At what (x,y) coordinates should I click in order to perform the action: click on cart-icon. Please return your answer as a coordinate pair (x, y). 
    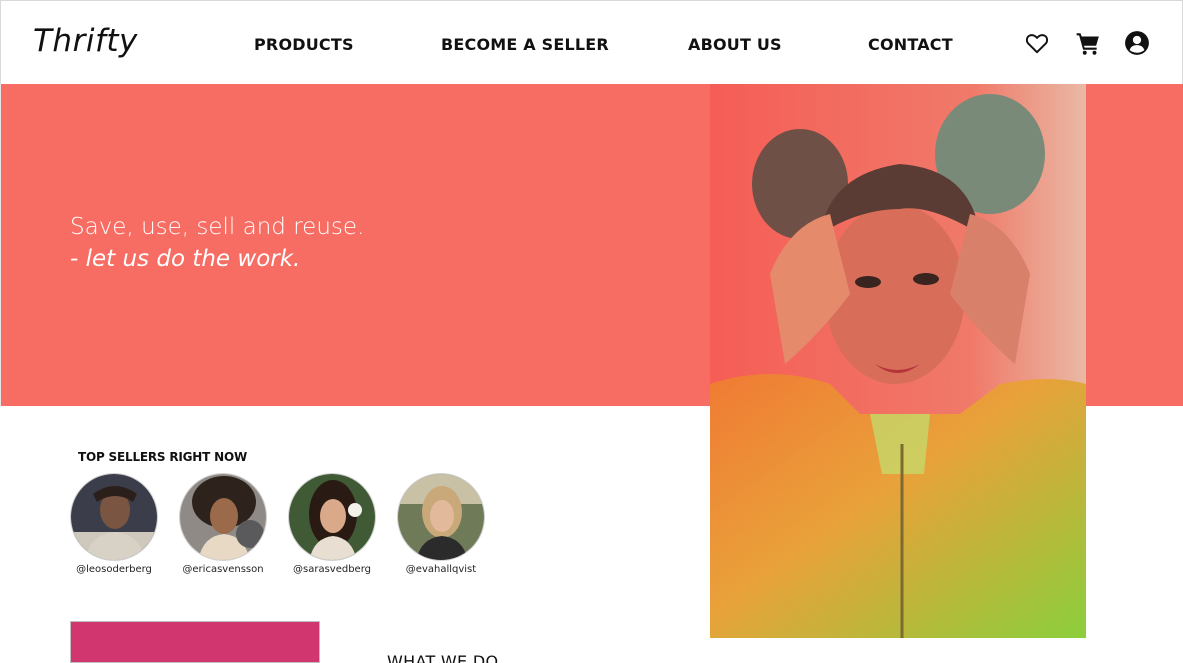
    Looking at the image, I should click on (1088, 43).